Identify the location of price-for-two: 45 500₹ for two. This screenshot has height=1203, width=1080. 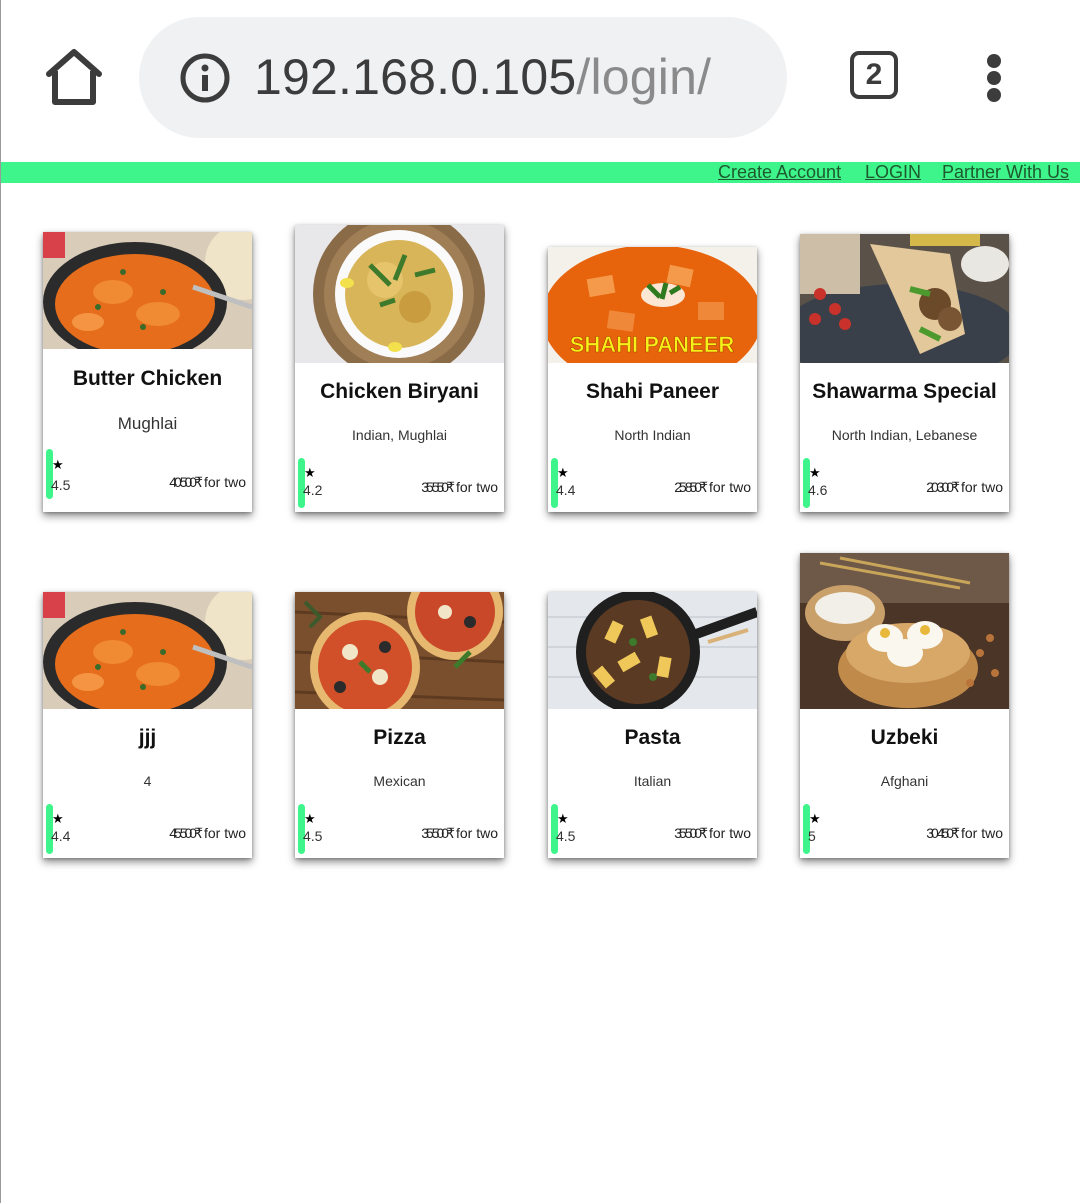
(207, 833).